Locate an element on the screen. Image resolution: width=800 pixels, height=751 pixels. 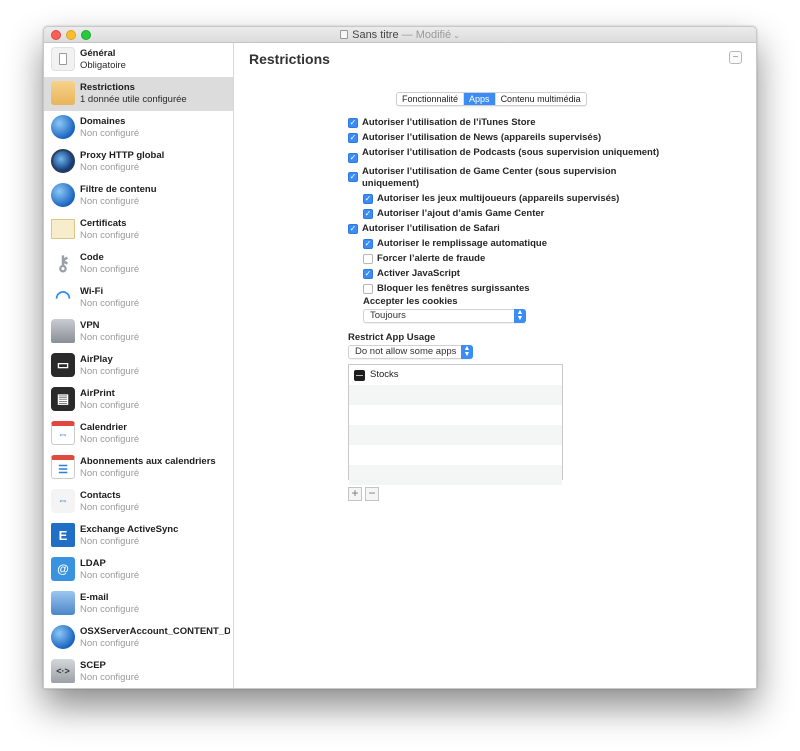
remove-payload-button: − is located at coordinates (735, 57).